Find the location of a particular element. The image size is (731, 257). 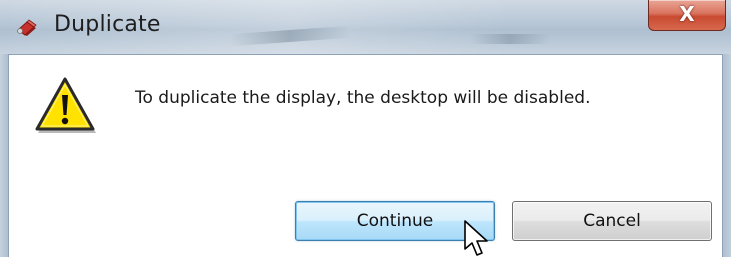

window-title: Duplicate is located at coordinates (107, 24).